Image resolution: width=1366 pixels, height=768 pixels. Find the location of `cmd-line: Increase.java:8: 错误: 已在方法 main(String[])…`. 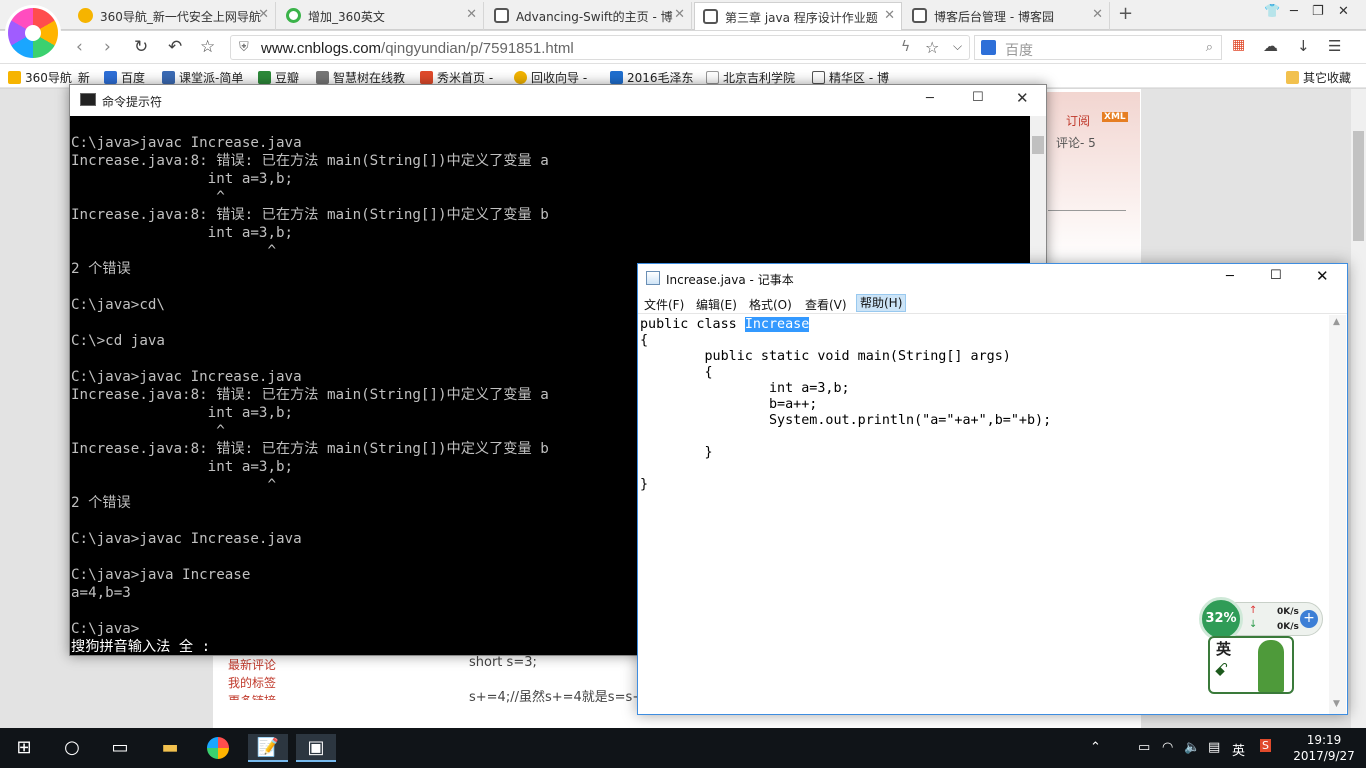

cmd-line: Increase.java:8: 错误: 已在方法 main(String[])… is located at coordinates (310, 161).